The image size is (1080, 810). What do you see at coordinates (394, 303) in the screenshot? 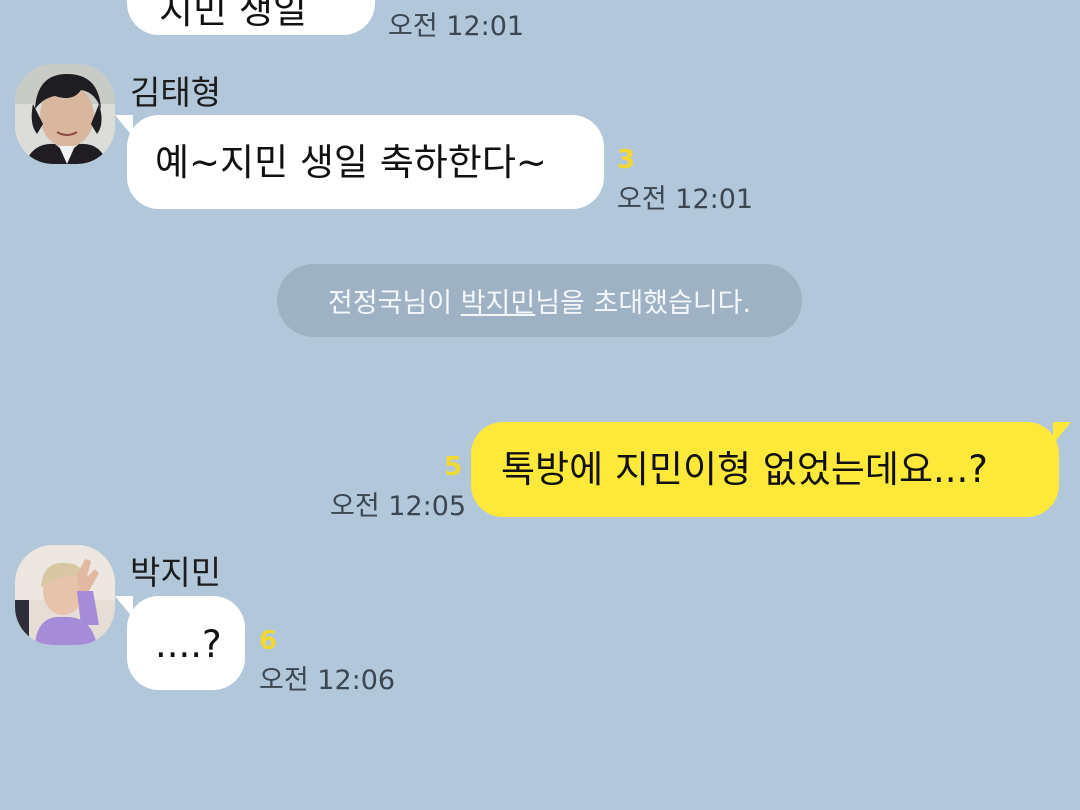
I see `notice-inviter-text: 전정국님이` at bounding box center [394, 303].